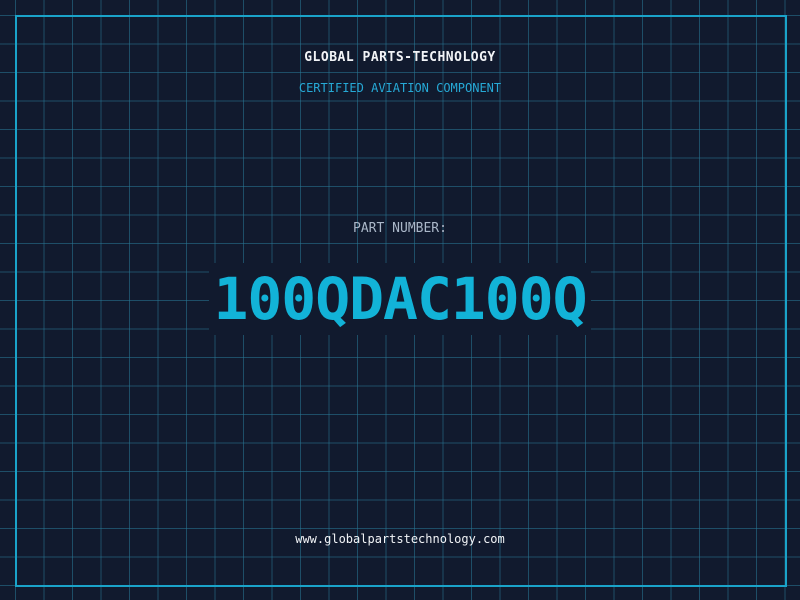 The image size is (800, 600). Describe the element at coordinates (400, 88) in the screenshot. I see `brand-subtitle: CERTIFIED AVIATION COMPONENT` at that location.